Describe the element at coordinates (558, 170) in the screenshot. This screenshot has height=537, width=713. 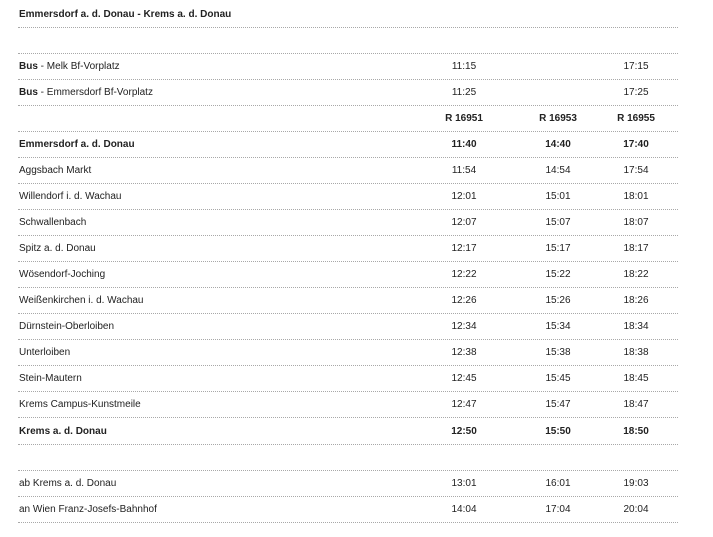
I see `time-cell: 14:54` at that location.